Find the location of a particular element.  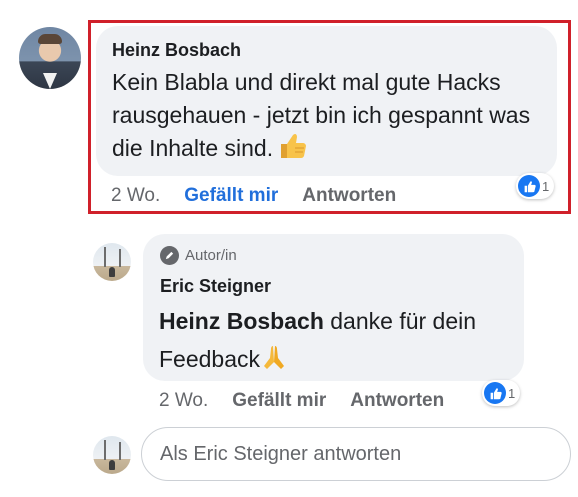

author-badge: Autor/in is located at coordinates (198, 255).